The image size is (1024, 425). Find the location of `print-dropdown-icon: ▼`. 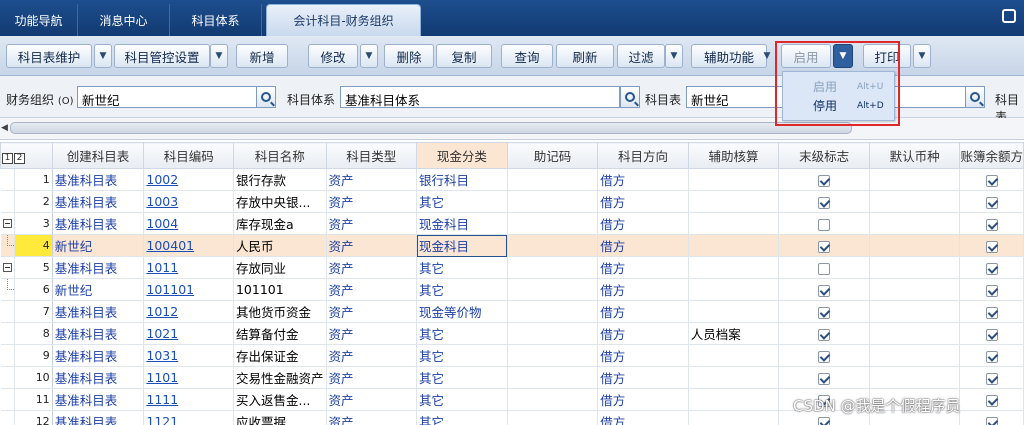

print-dropdown-icon: ▼ is located at coordinates (922, 56).